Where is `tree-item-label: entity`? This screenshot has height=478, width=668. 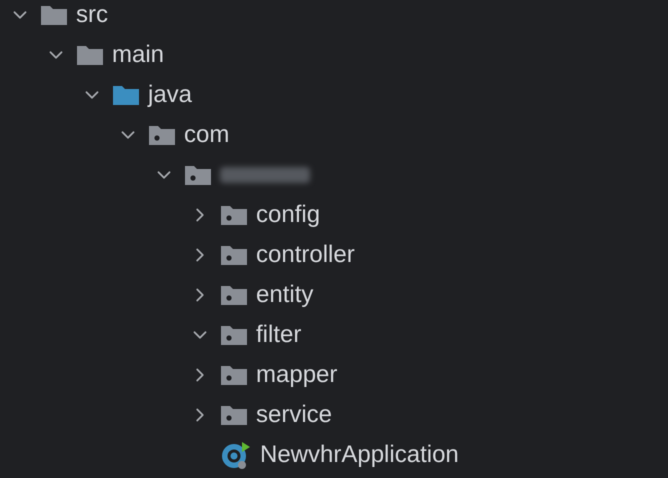
tree-item-label: entity is located at coordinates (285, 295).